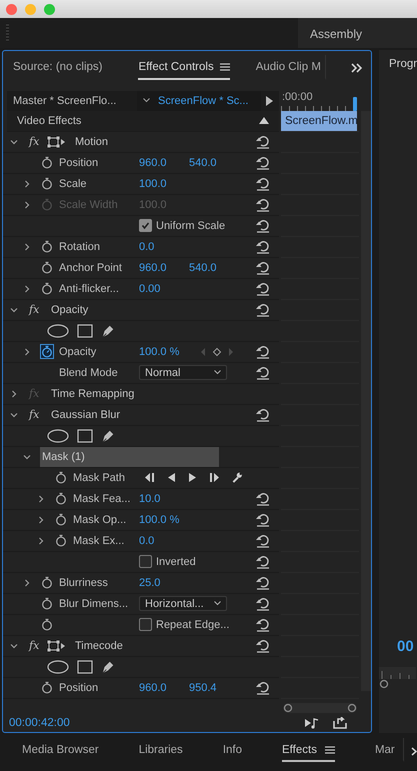 This screenshot has height=771, width=417. What do you see at coordinates (183, 372) in the screenshot?
I see `dropdown: Normal` at bounding box center [183, 372].